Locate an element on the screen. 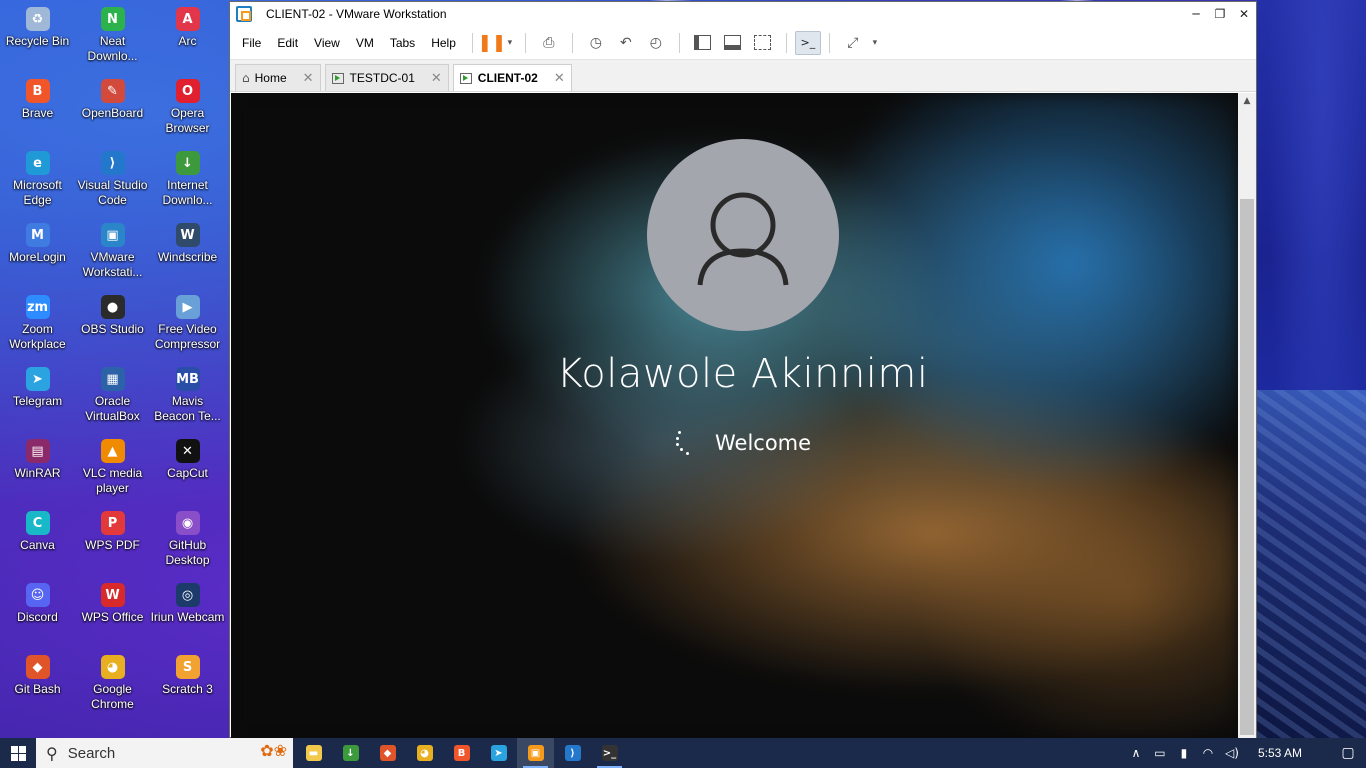 The image size is (1366, 768). taskbar-app-button: >_ is located at coordinates (609, 753).